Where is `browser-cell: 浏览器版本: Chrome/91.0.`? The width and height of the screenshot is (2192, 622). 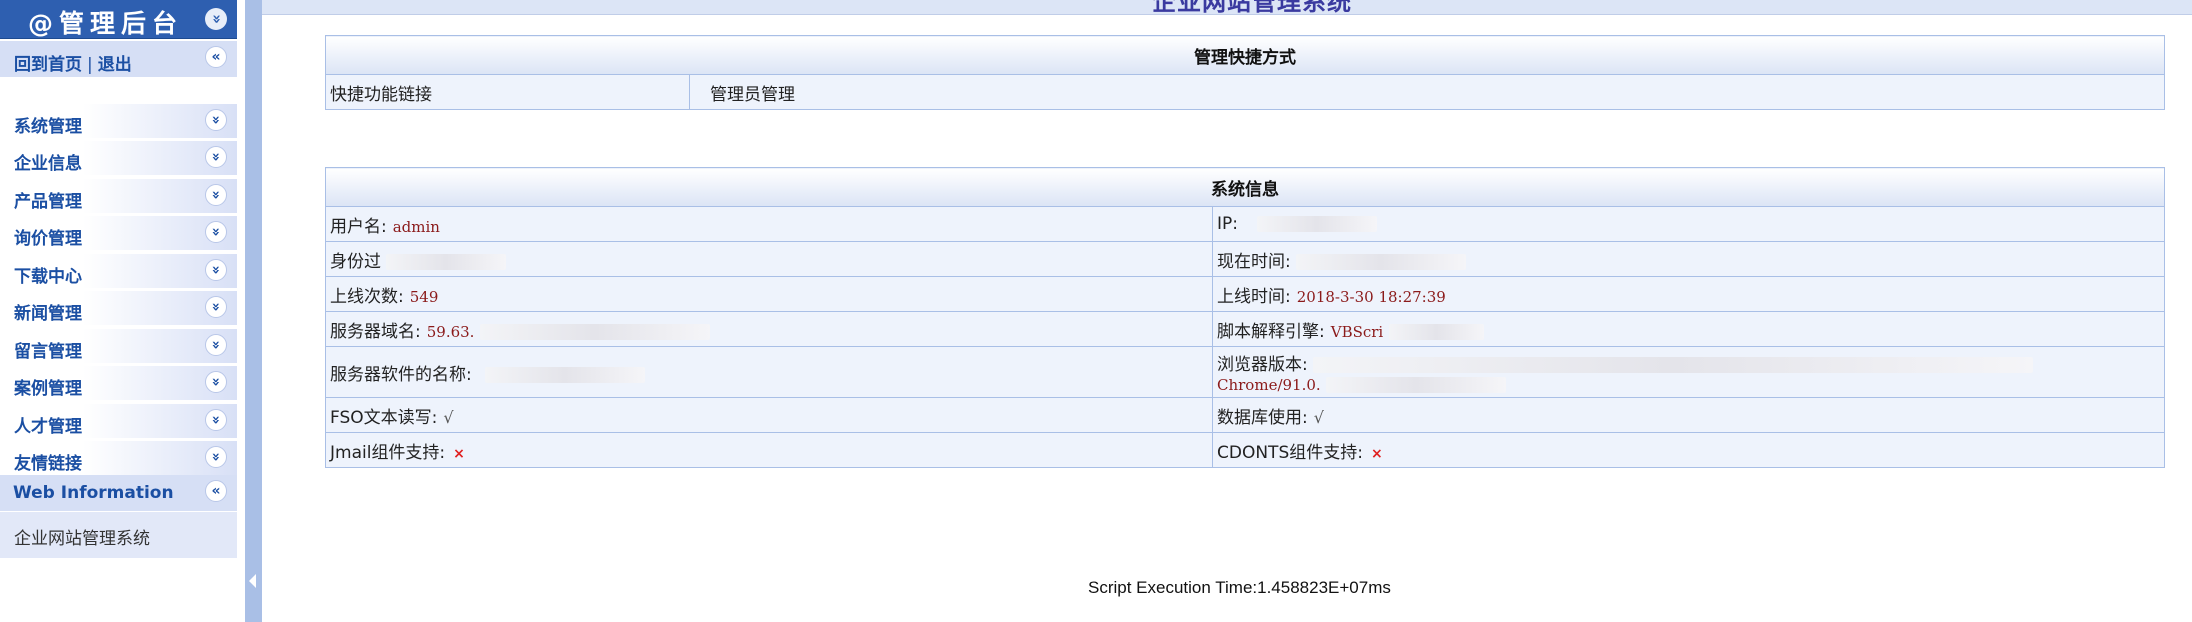 browser-cell: 浏览器版本: Chrome/91.0. is located at coordinates (1688, 372).